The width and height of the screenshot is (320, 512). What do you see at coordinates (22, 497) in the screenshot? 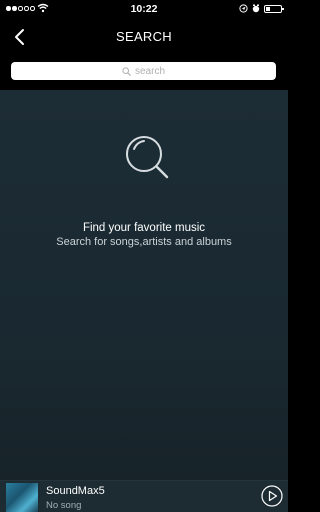
I see `album-art` at bounding box center [22, 497].